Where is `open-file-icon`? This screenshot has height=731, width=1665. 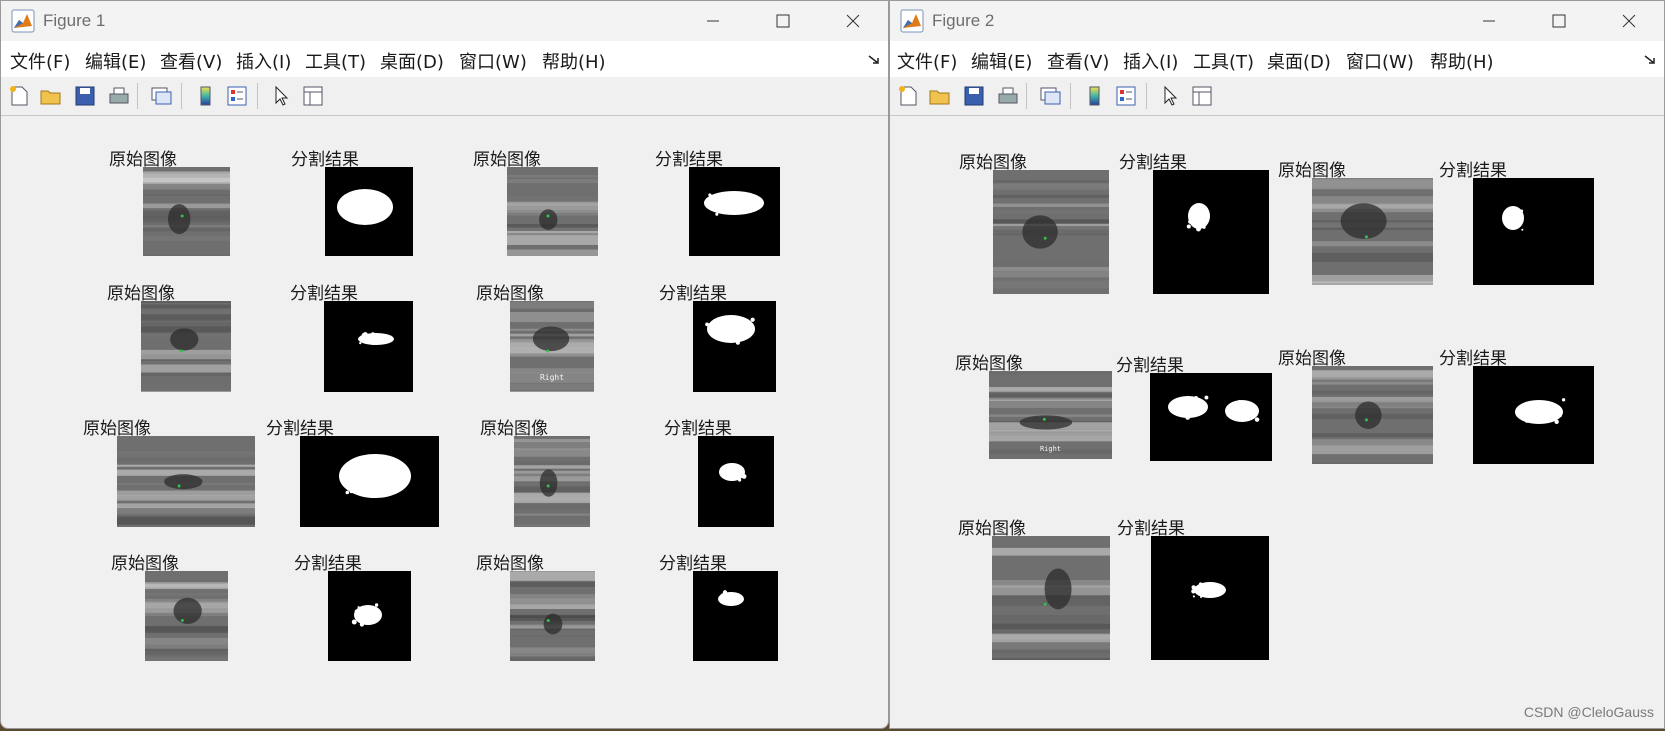
open-file-icon is located at coordinates (939, 97).